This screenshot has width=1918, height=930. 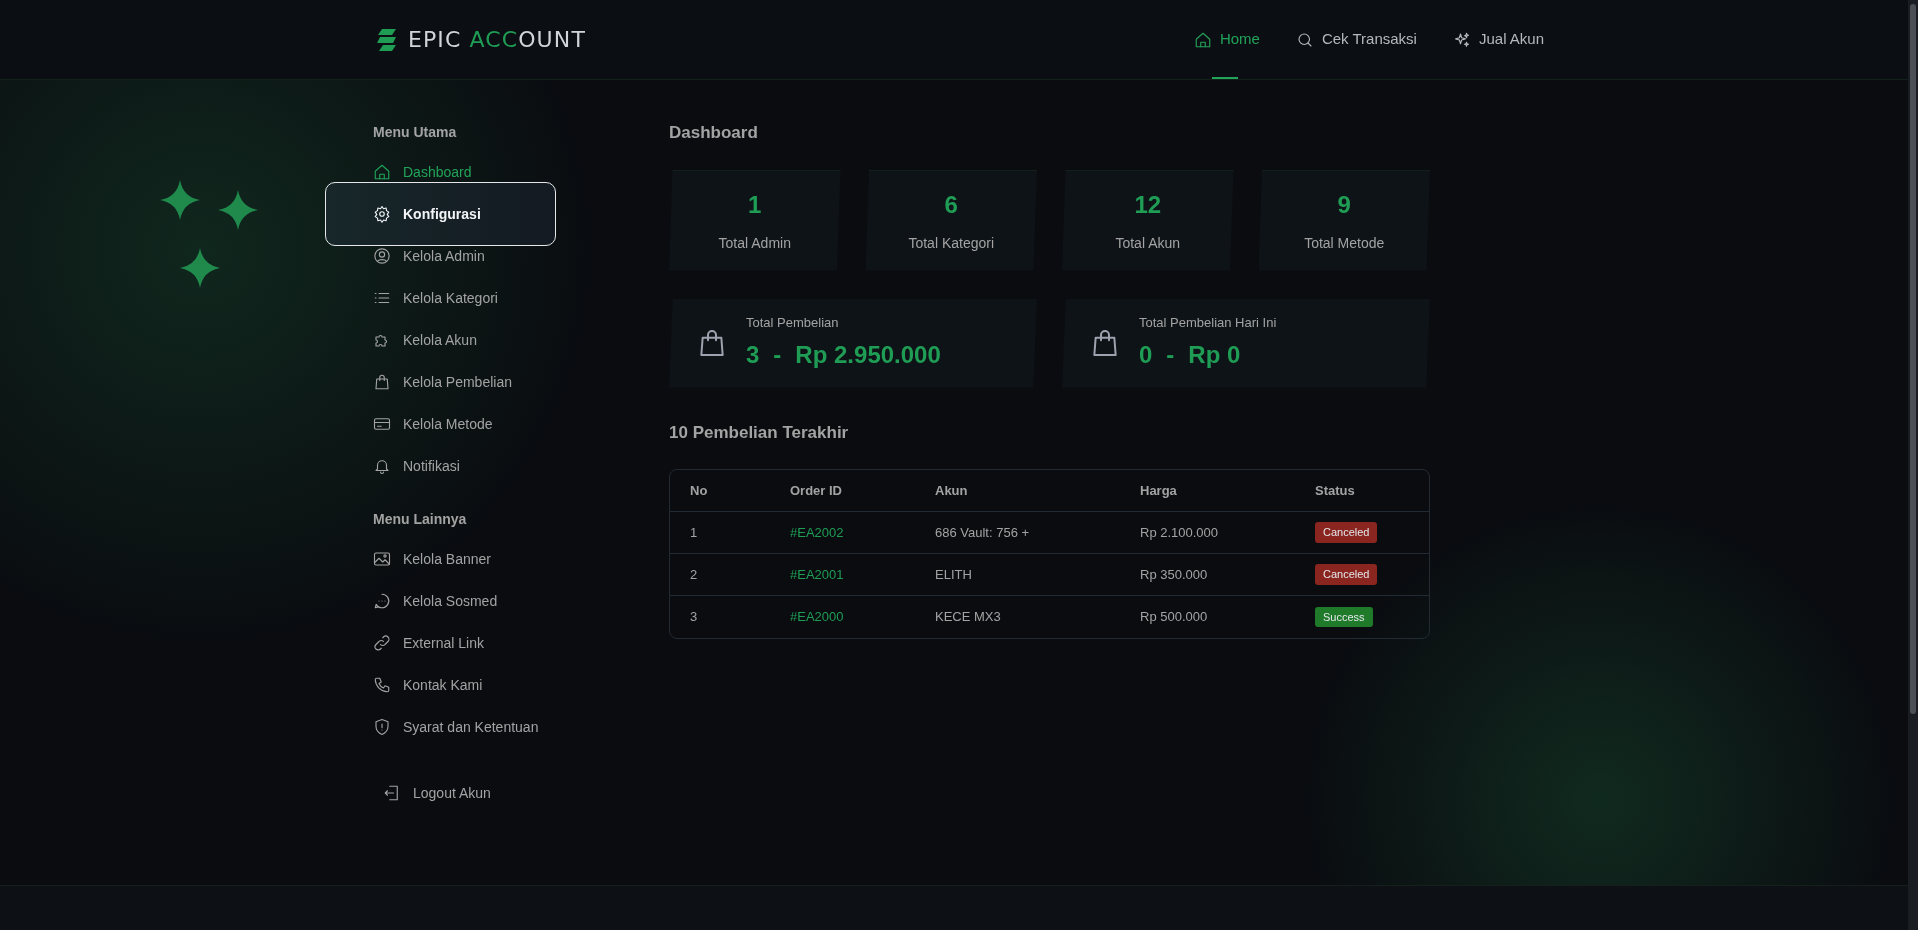 What do you see at coordinates (753, 354) in the screenshot?
I see `purchase-count: 3` at bounding box center [753, 354].